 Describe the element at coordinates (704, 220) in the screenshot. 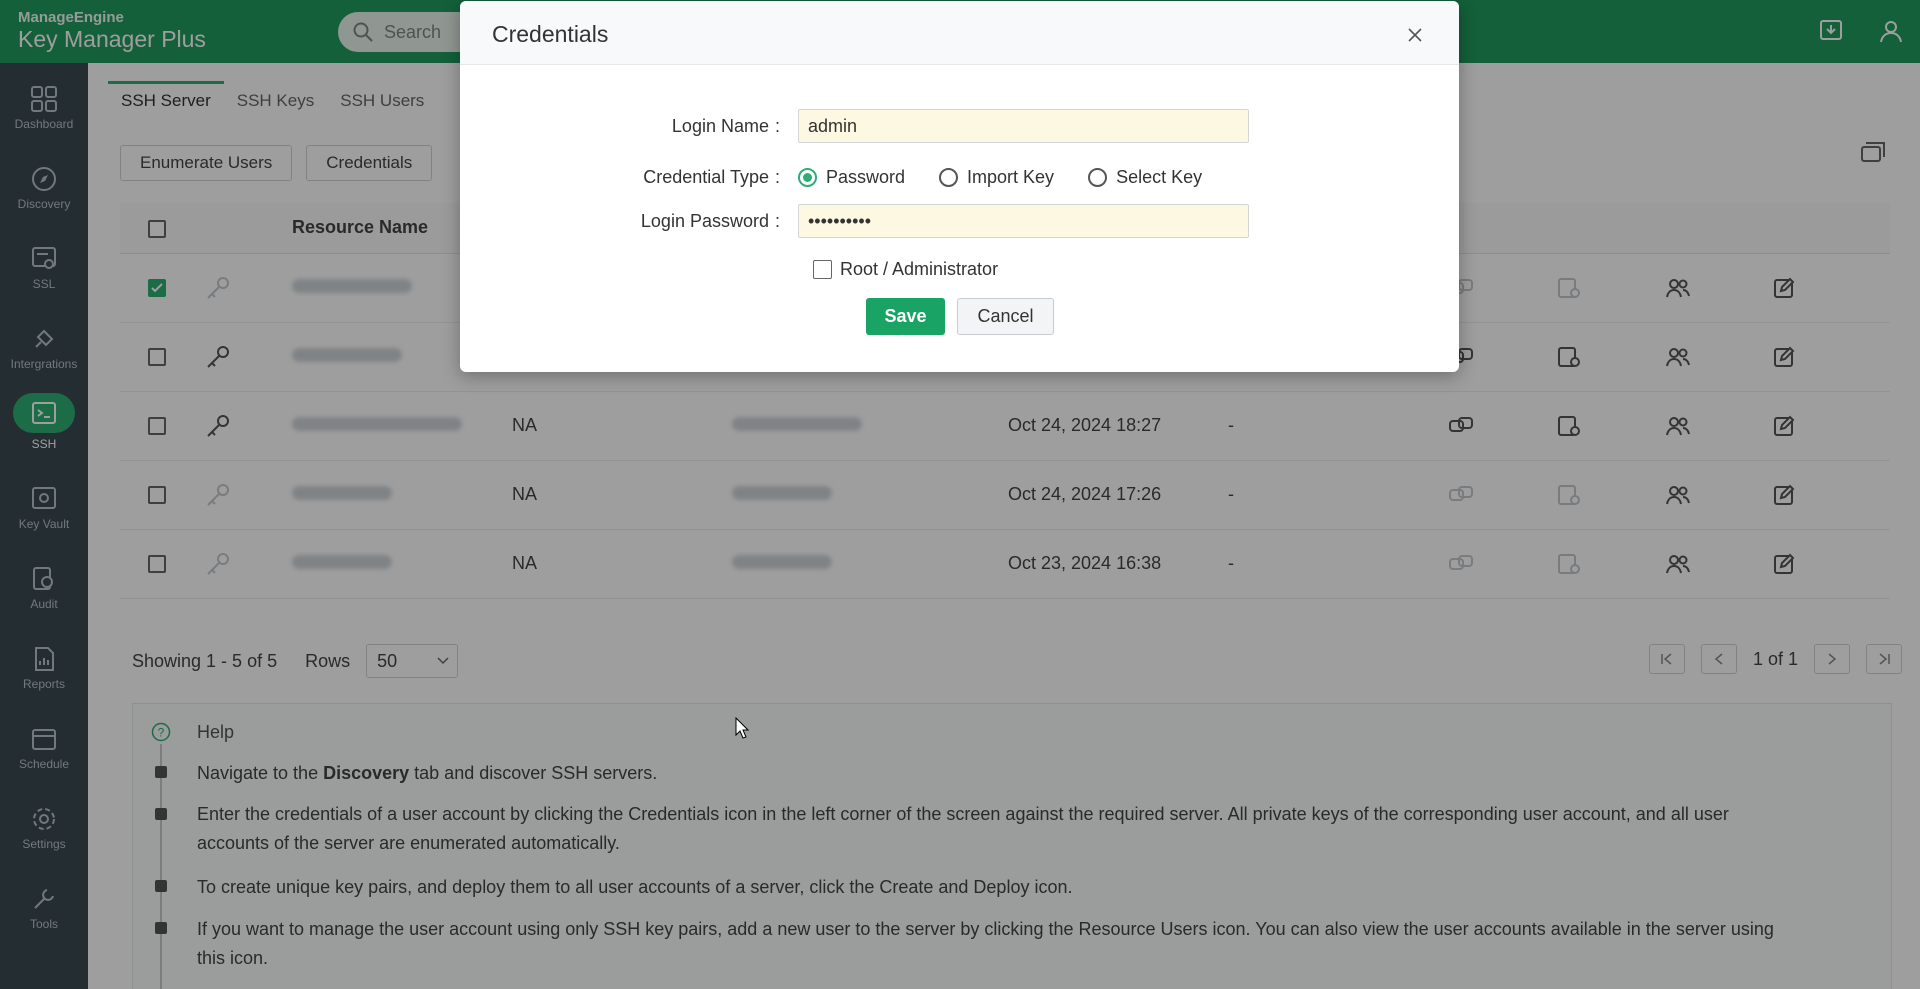

I see `login-password-label: Login Password` at that location.